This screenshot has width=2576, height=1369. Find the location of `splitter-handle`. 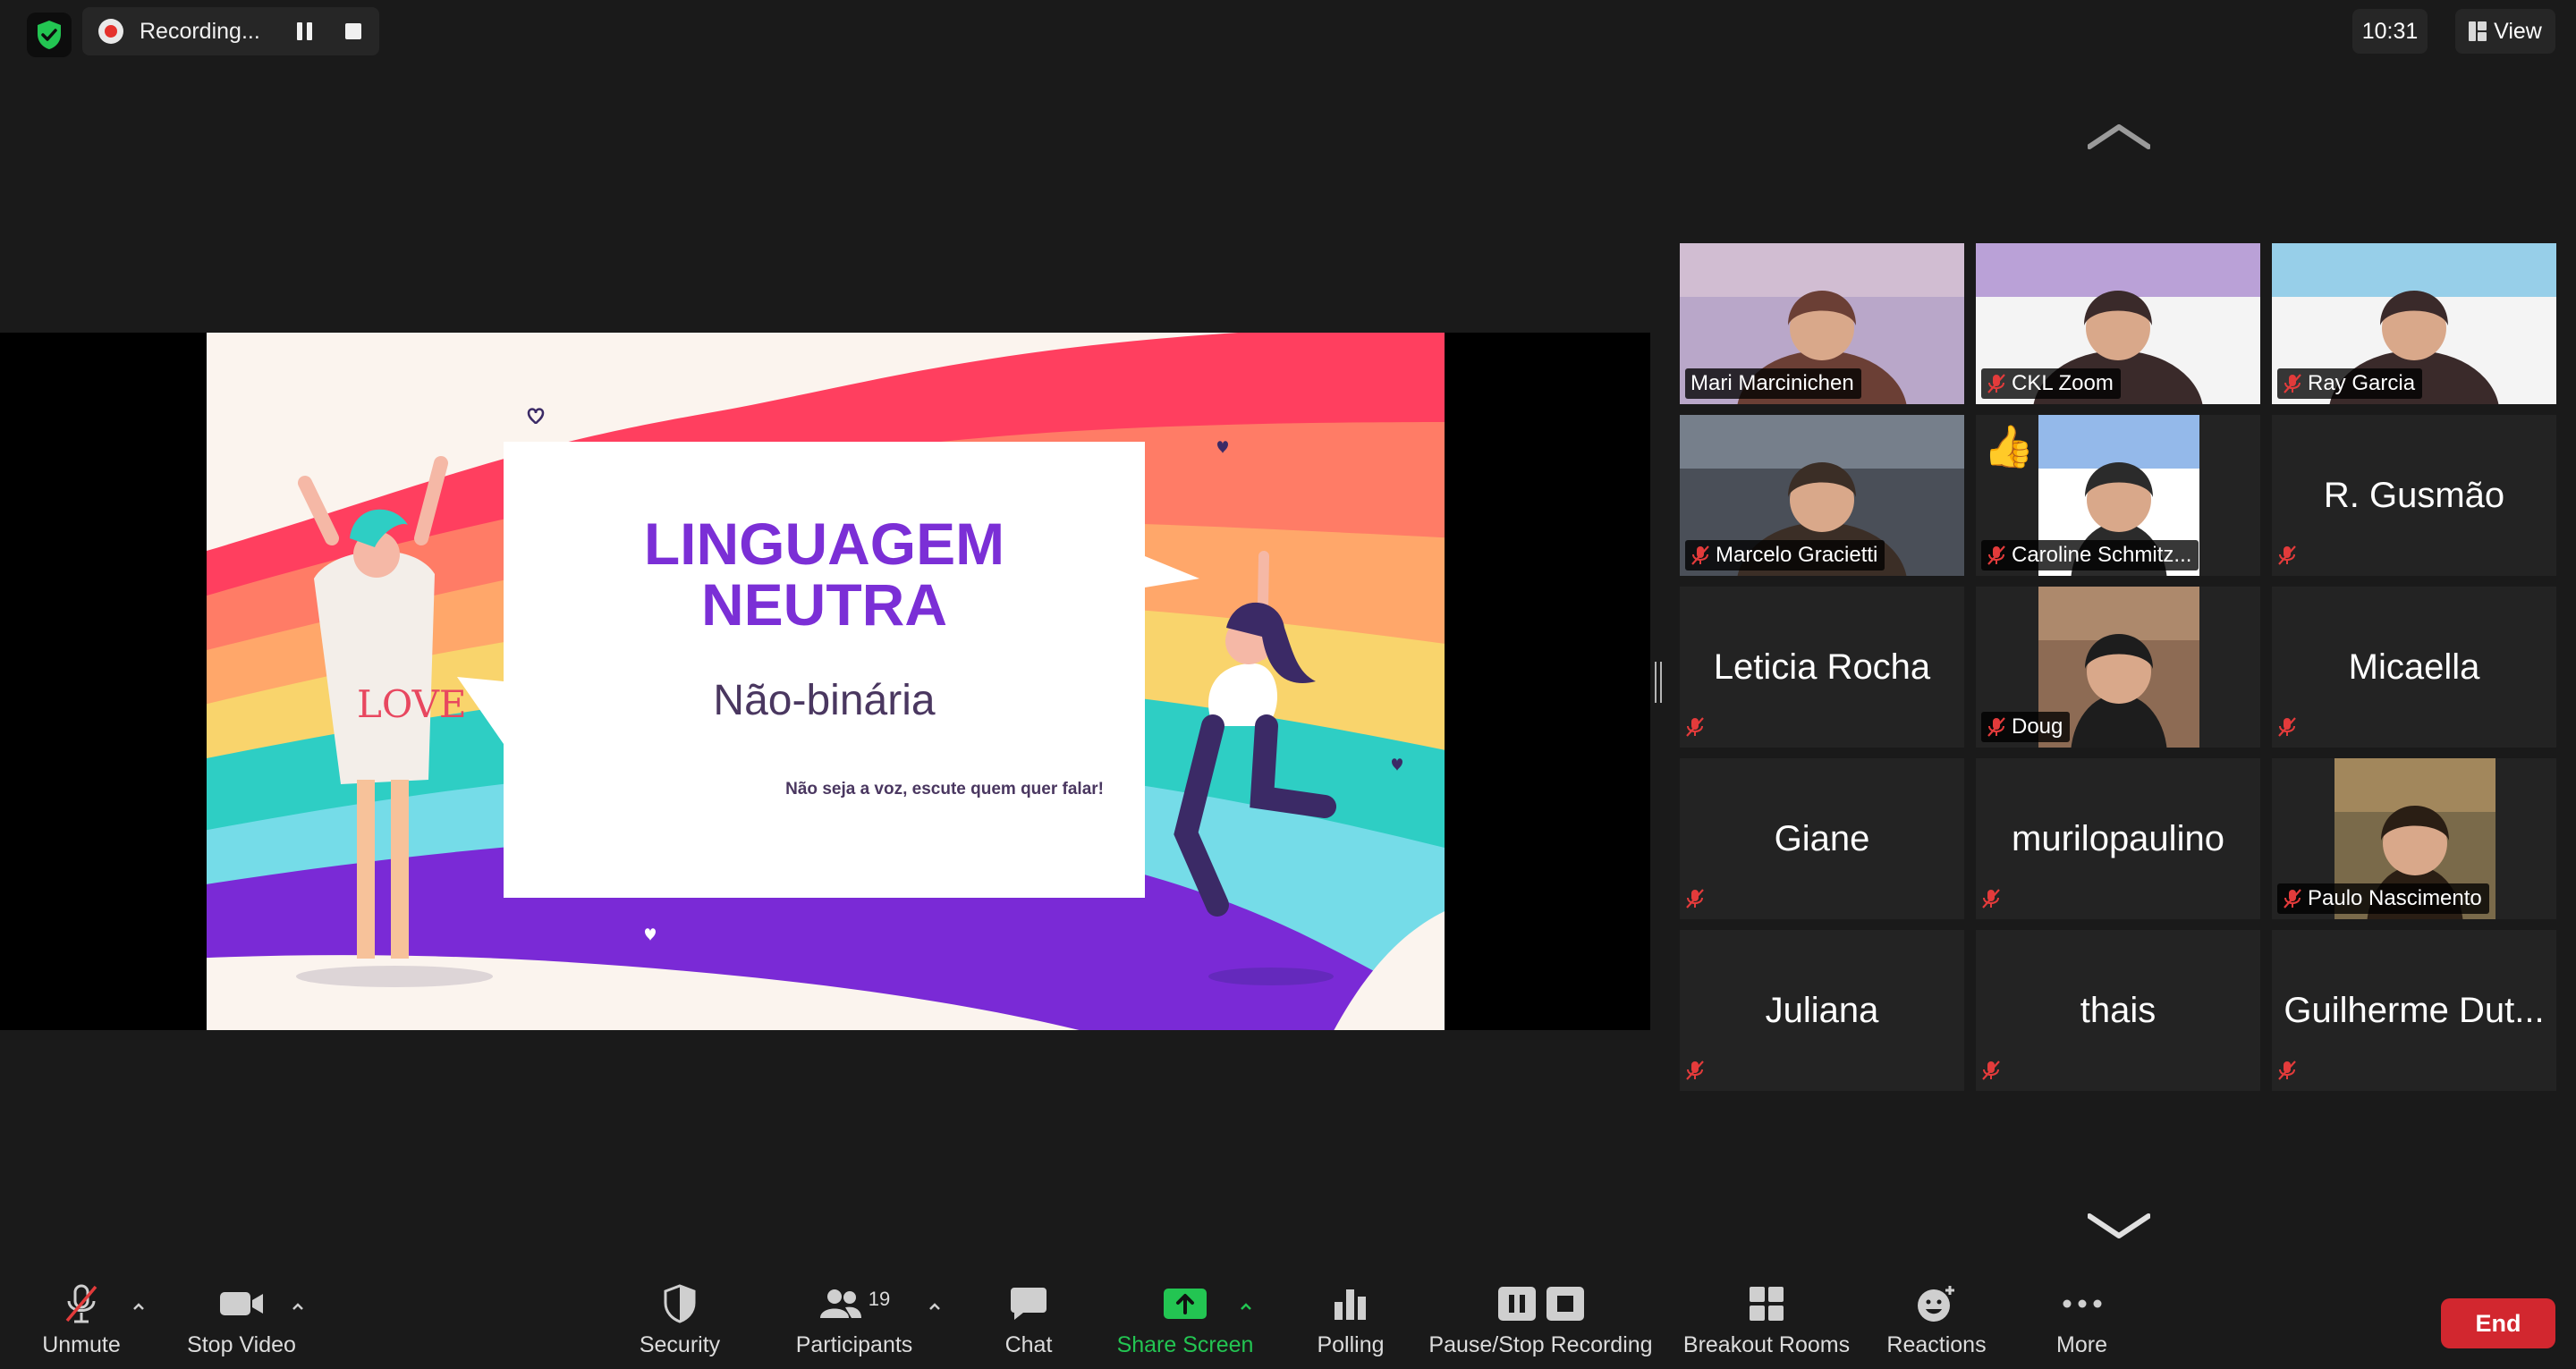

splitter-handle is located at coordinates (1658, 682).